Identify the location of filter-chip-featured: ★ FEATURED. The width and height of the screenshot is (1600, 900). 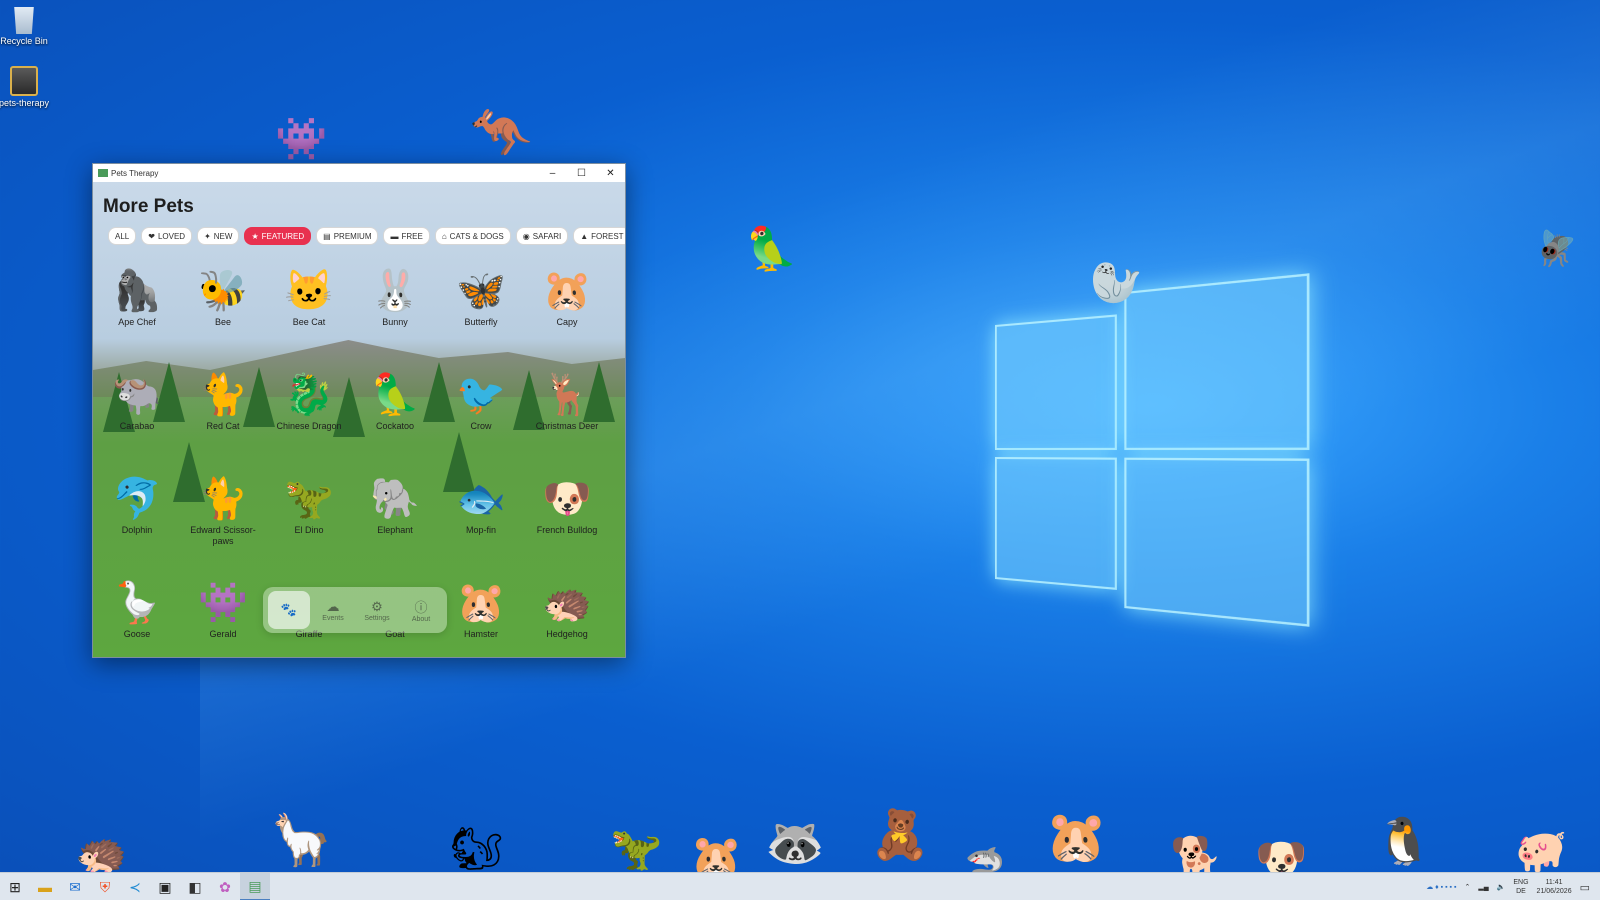
(278, 236).